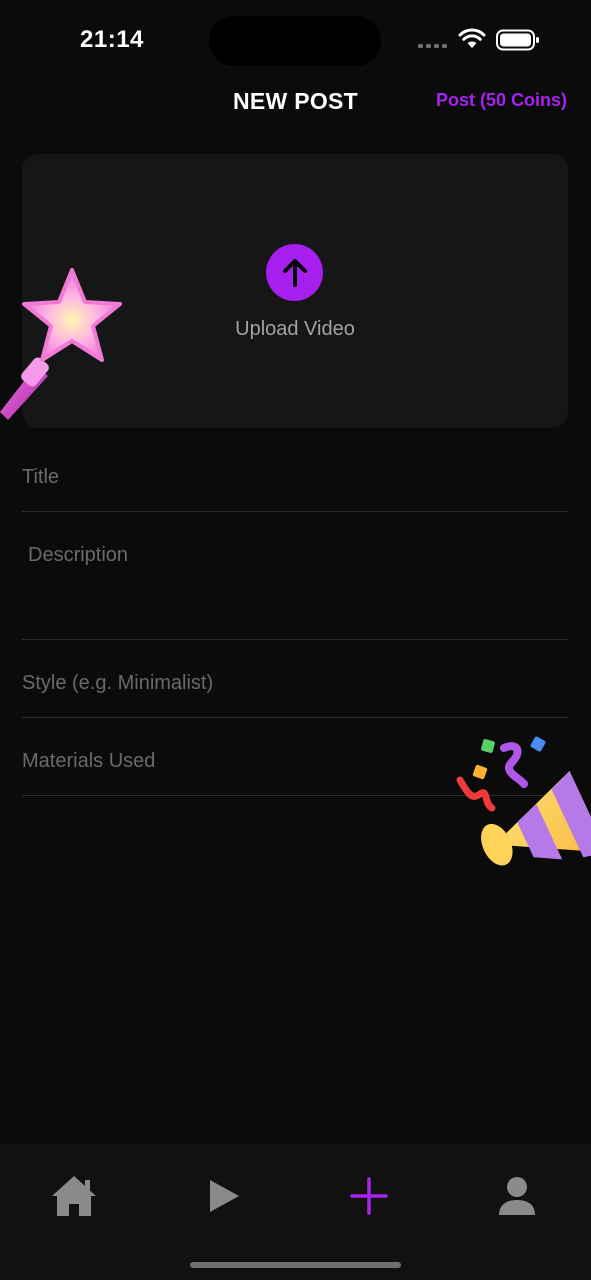 This screenshot has width=591, height=1280. Describe the element at coordinates (295, 477) in the screenshot. I see `title-input` at that location.